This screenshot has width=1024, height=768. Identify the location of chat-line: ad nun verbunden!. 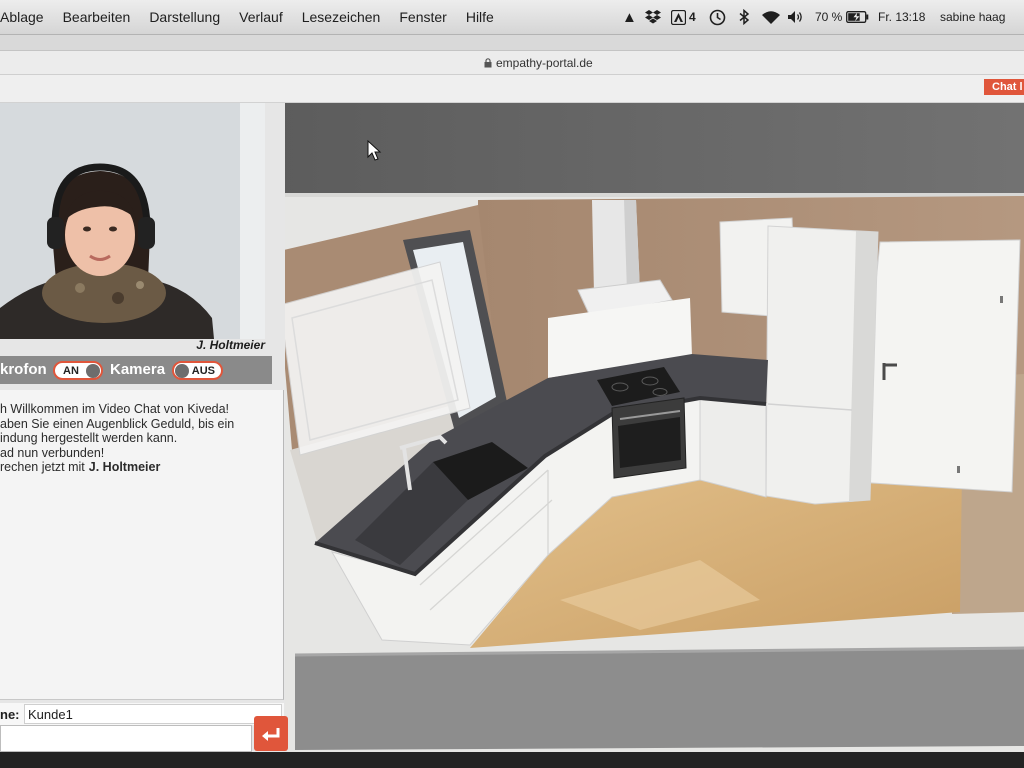
(52, 452).